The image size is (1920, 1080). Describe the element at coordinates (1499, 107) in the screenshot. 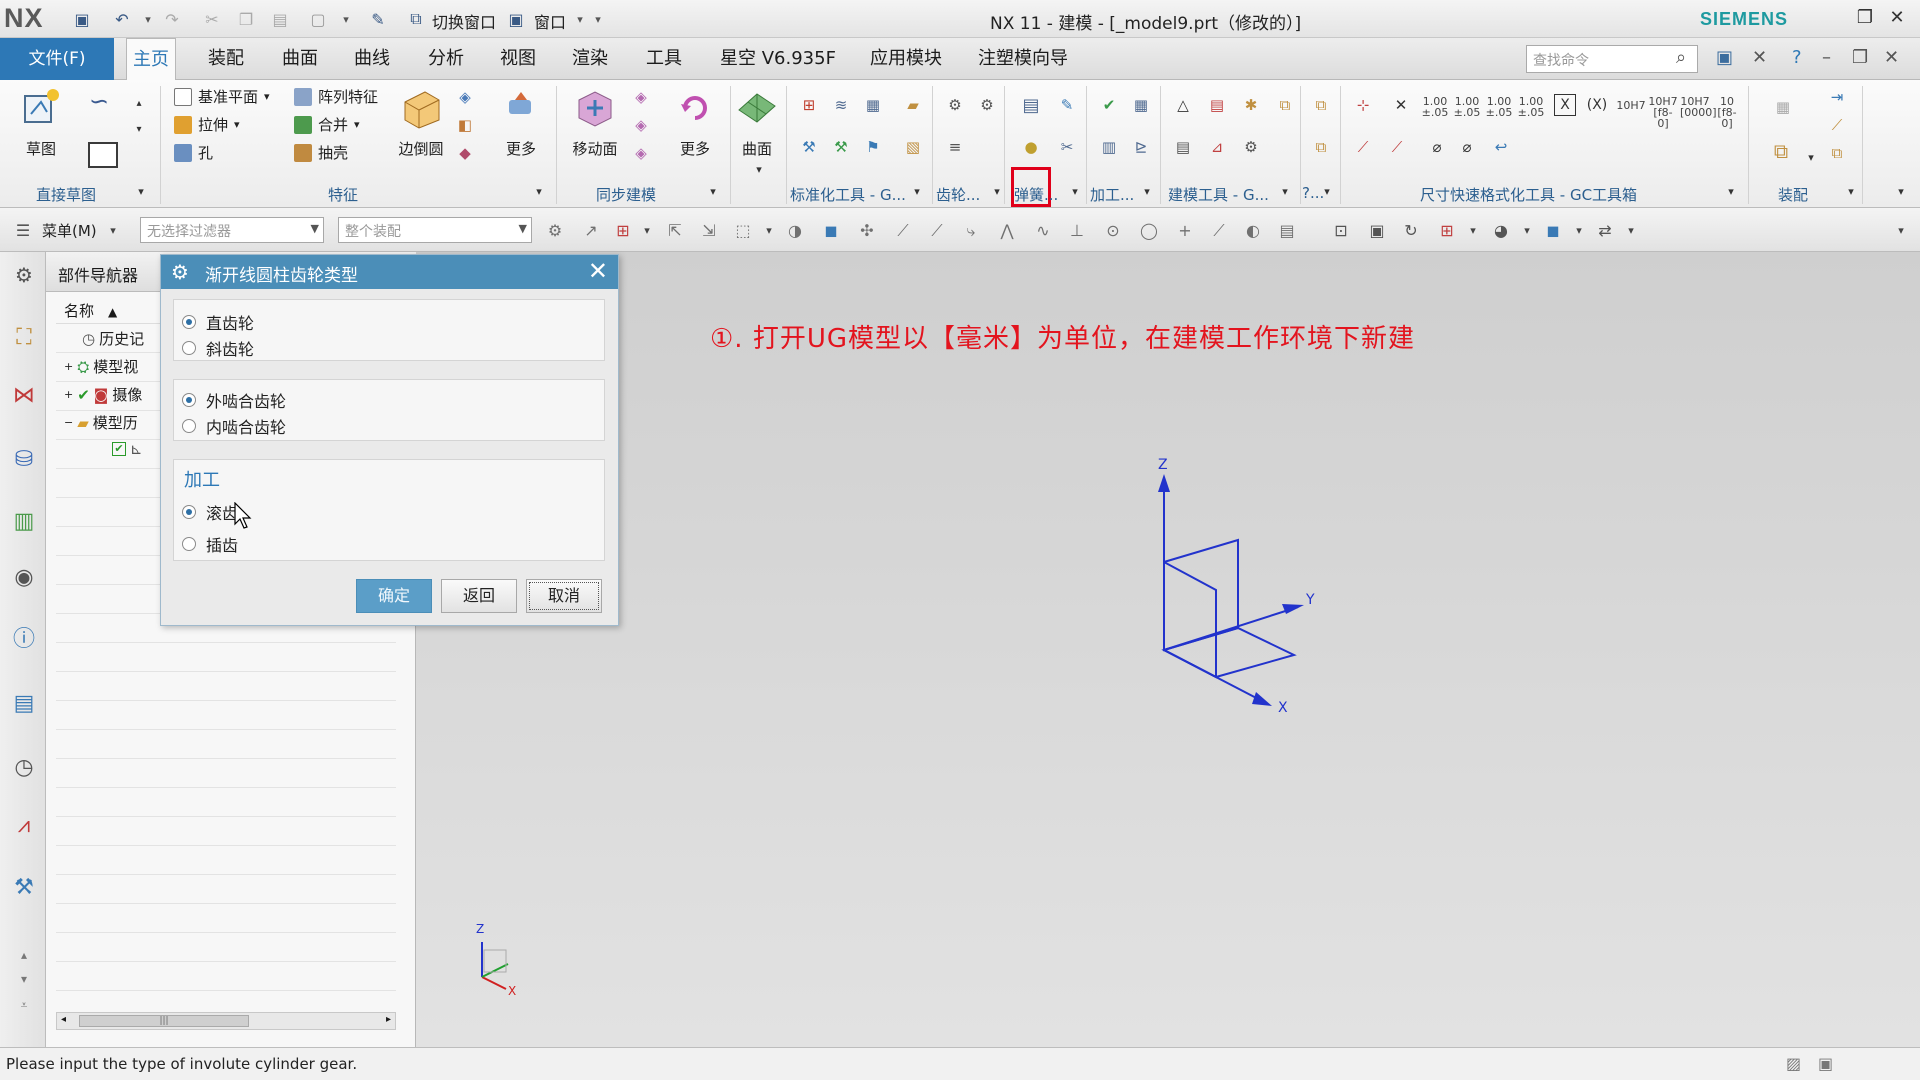

I see `dim-format-3: 1.00 ±.05` at that location.